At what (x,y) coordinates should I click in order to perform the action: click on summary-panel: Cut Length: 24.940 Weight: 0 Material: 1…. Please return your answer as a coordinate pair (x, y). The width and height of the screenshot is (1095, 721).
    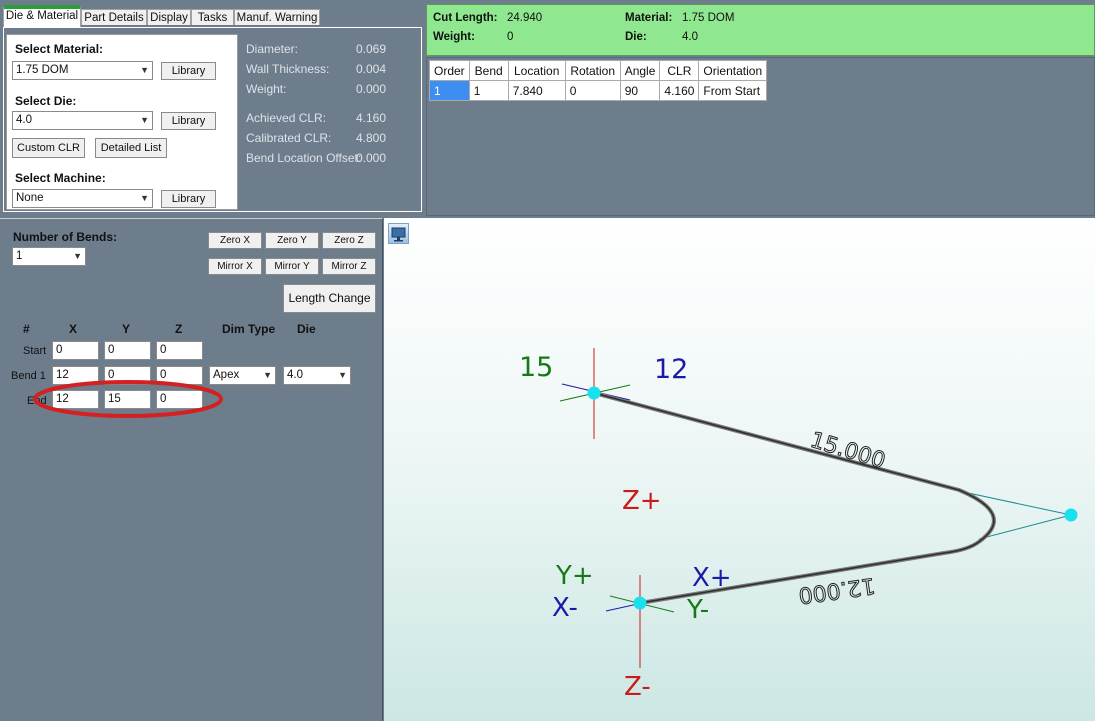
    Looking at the image, I should click on (760, 30).